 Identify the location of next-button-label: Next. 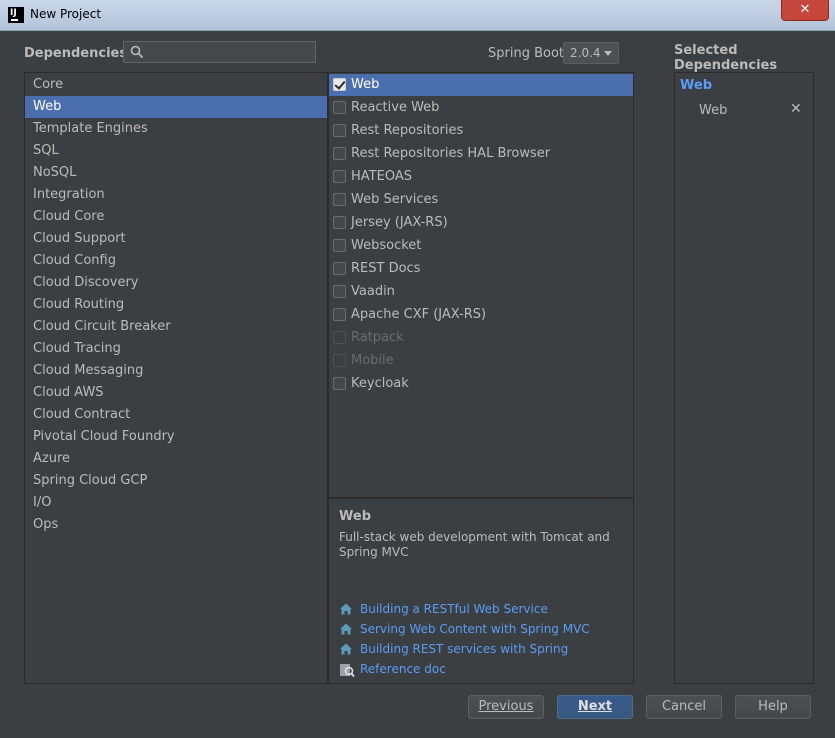
(595, 706).